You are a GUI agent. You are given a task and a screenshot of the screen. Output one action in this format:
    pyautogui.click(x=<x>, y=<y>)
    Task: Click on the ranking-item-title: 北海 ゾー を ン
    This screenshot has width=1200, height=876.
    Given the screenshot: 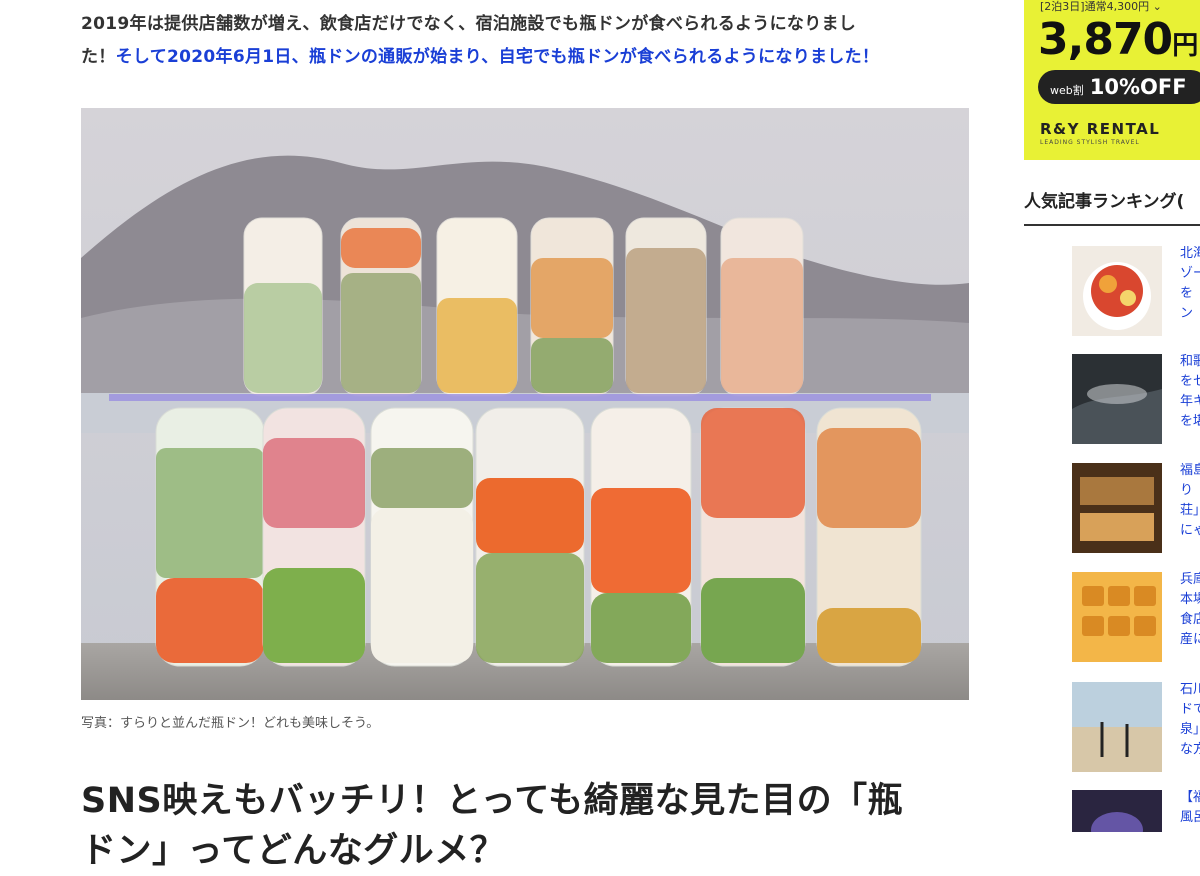 What is the action you would take?
    pyautogui.click(x=1190, y=283)
    